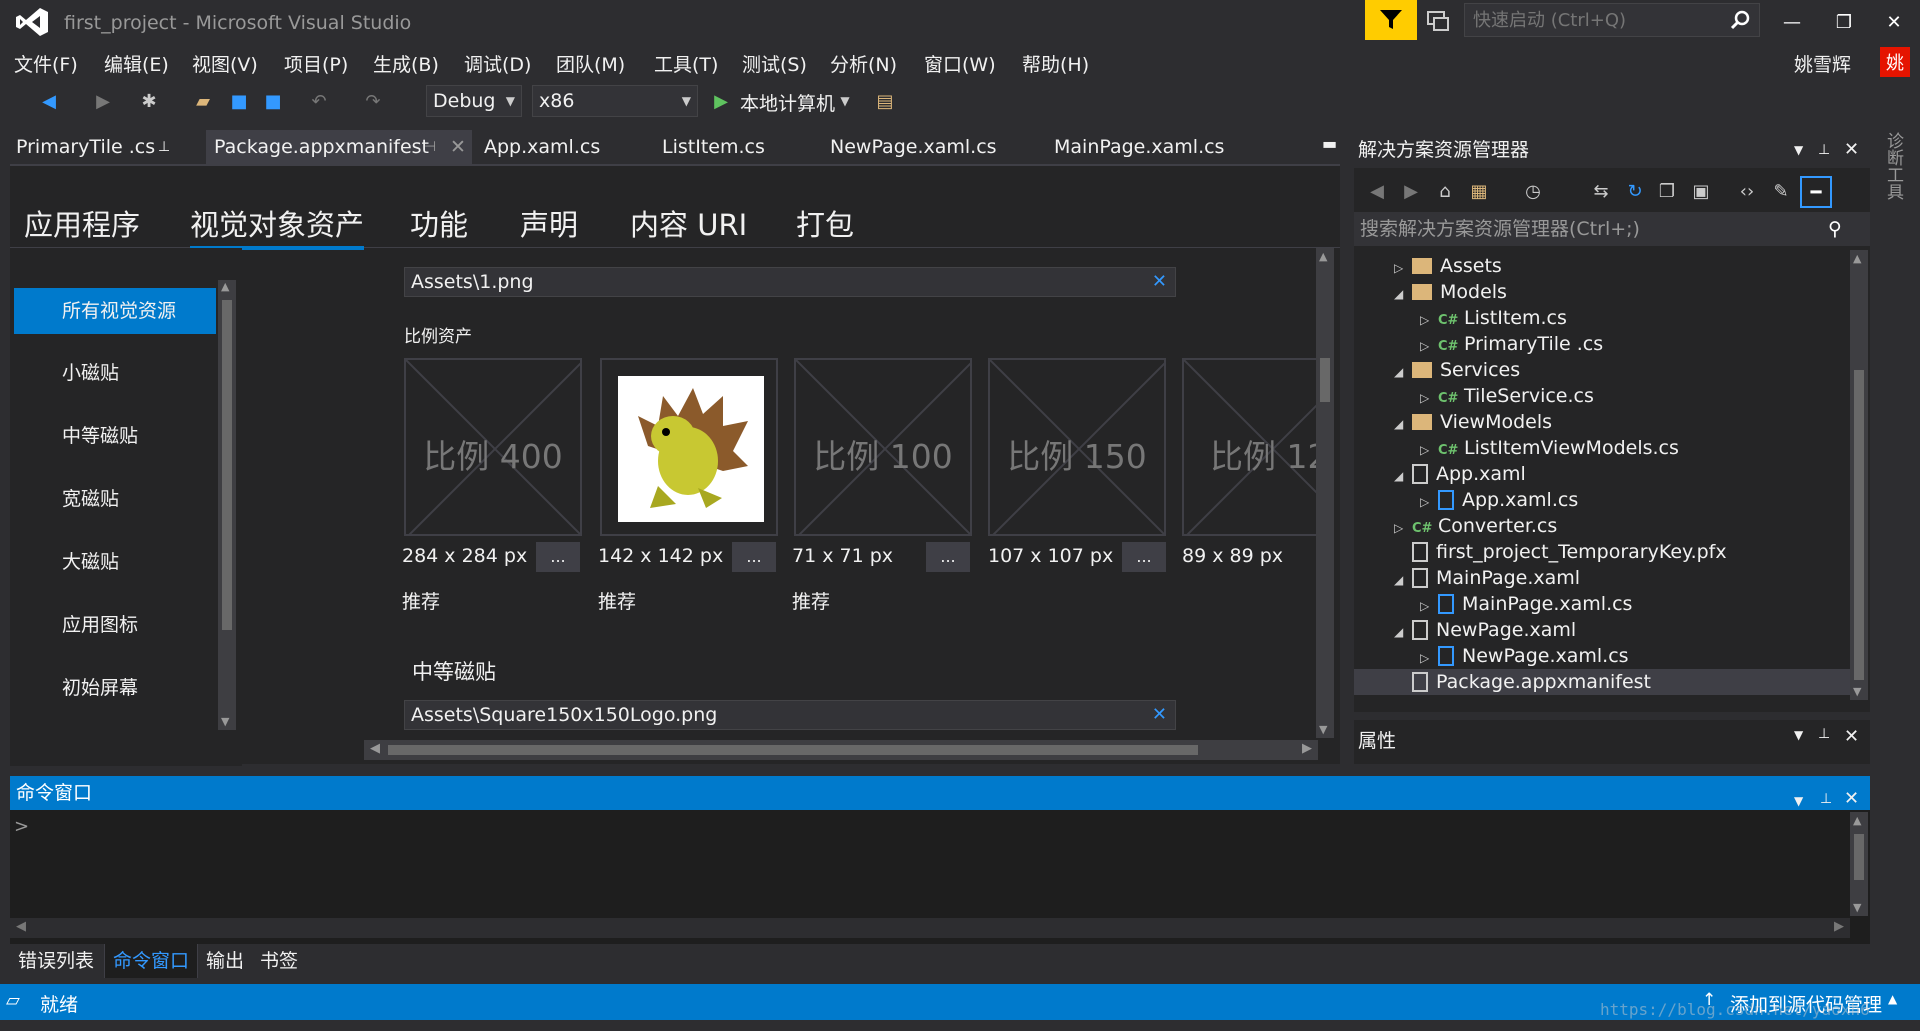 This screenshot has height=1031, width=1920. What do you see at coordinates (1475, 526) in the screenshot?
I see `tree-item-converter-cs: ▷ C# Converter.cs` at bounding box center [1475, 526].